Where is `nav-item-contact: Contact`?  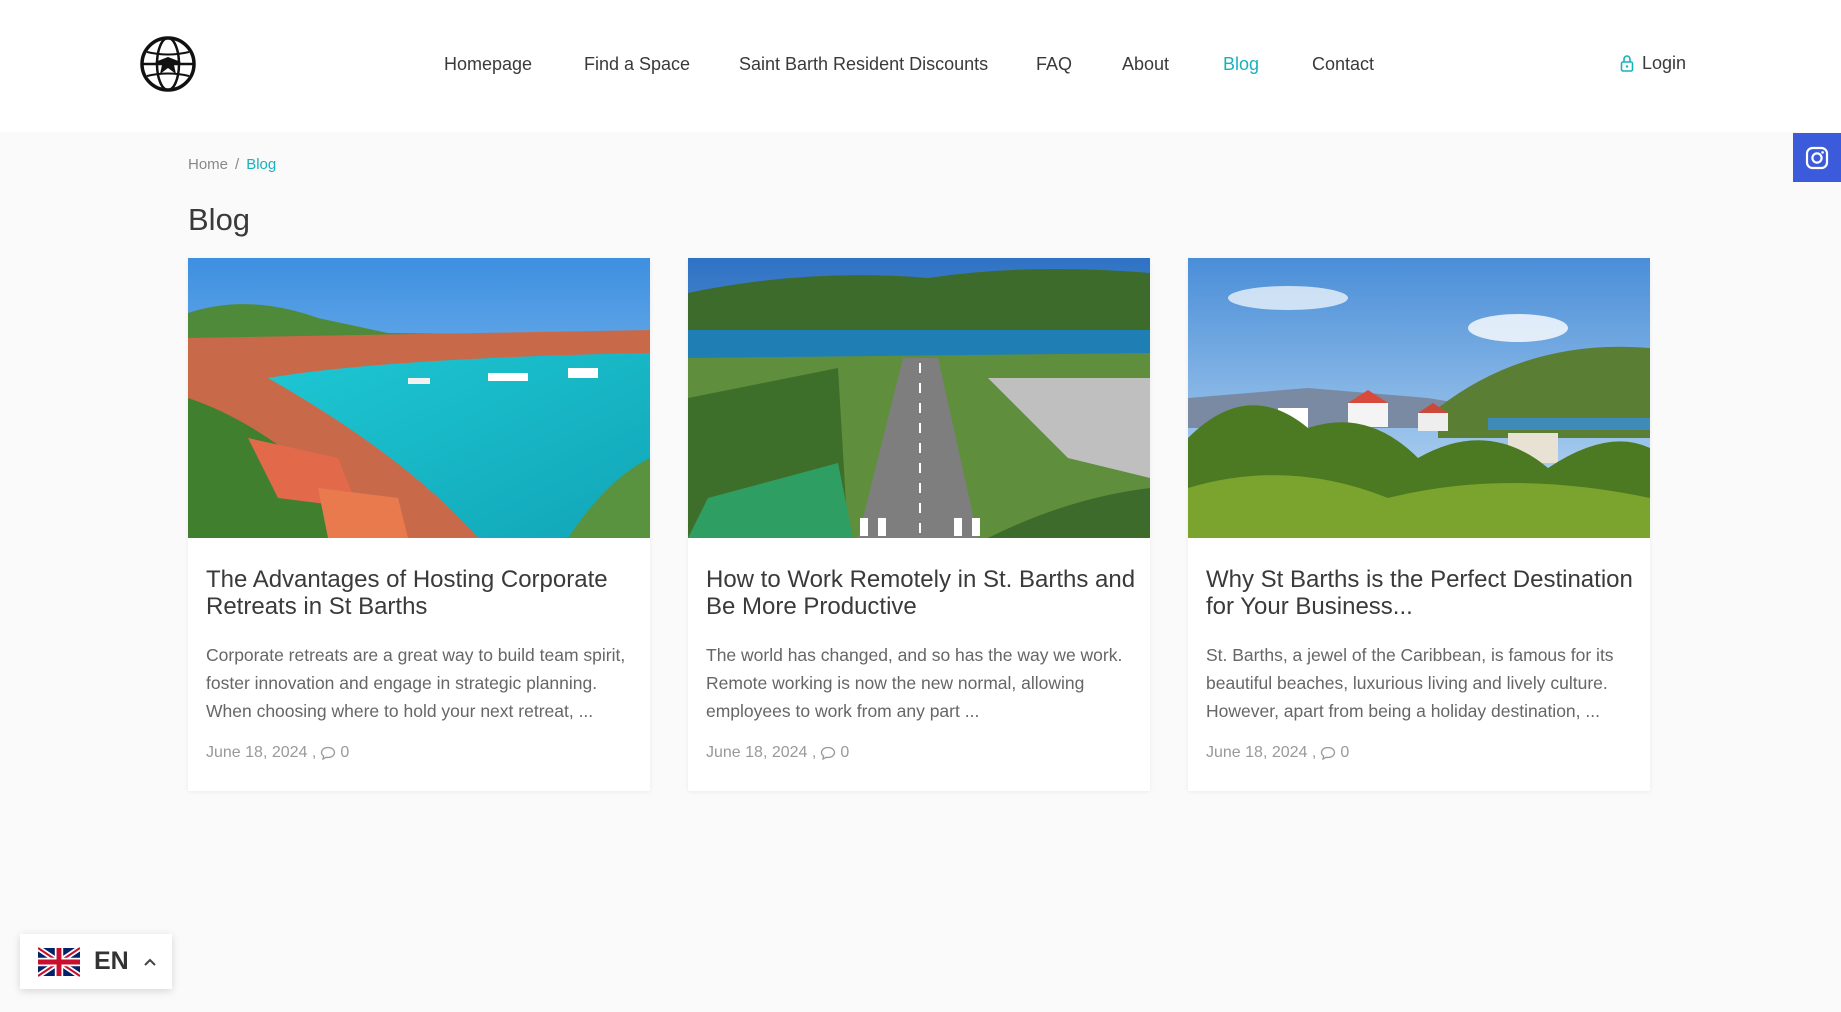
nav-item-contact: Contact is located at coordinates (1343, 64).